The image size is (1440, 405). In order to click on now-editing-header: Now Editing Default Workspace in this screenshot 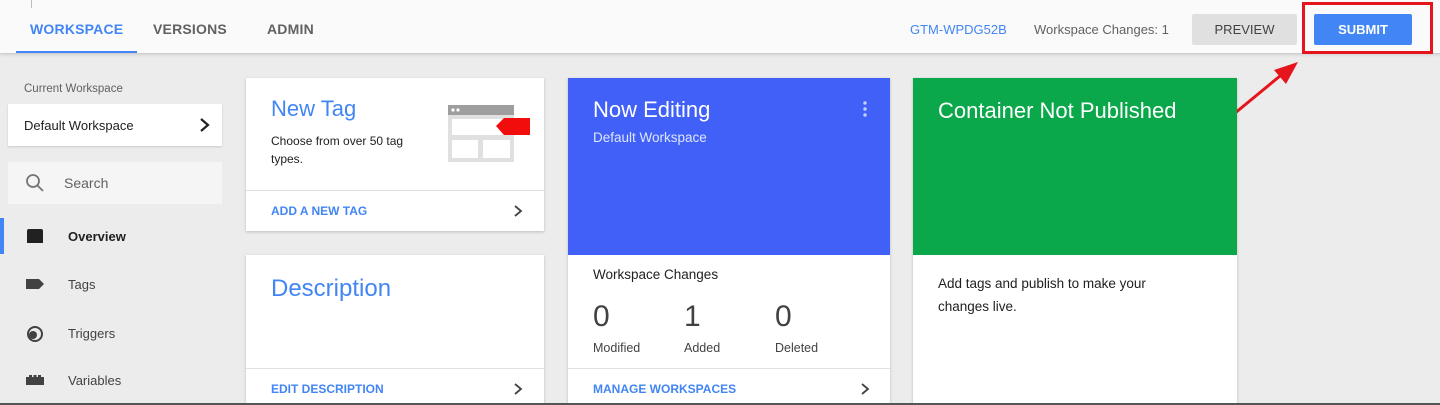, I will do `click(729, 166)`.